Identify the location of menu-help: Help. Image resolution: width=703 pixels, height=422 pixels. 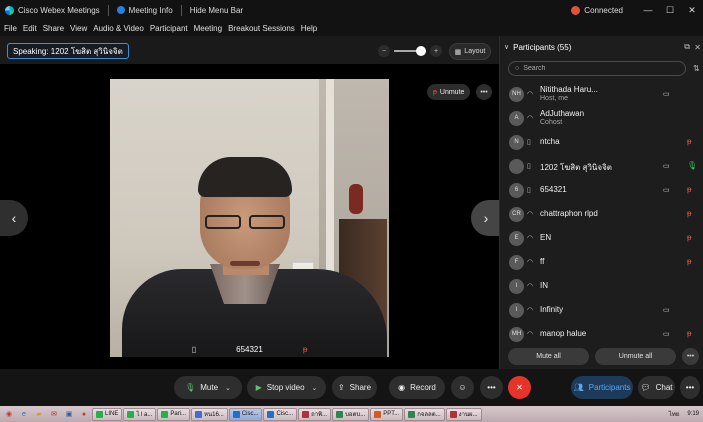
(309, 28).